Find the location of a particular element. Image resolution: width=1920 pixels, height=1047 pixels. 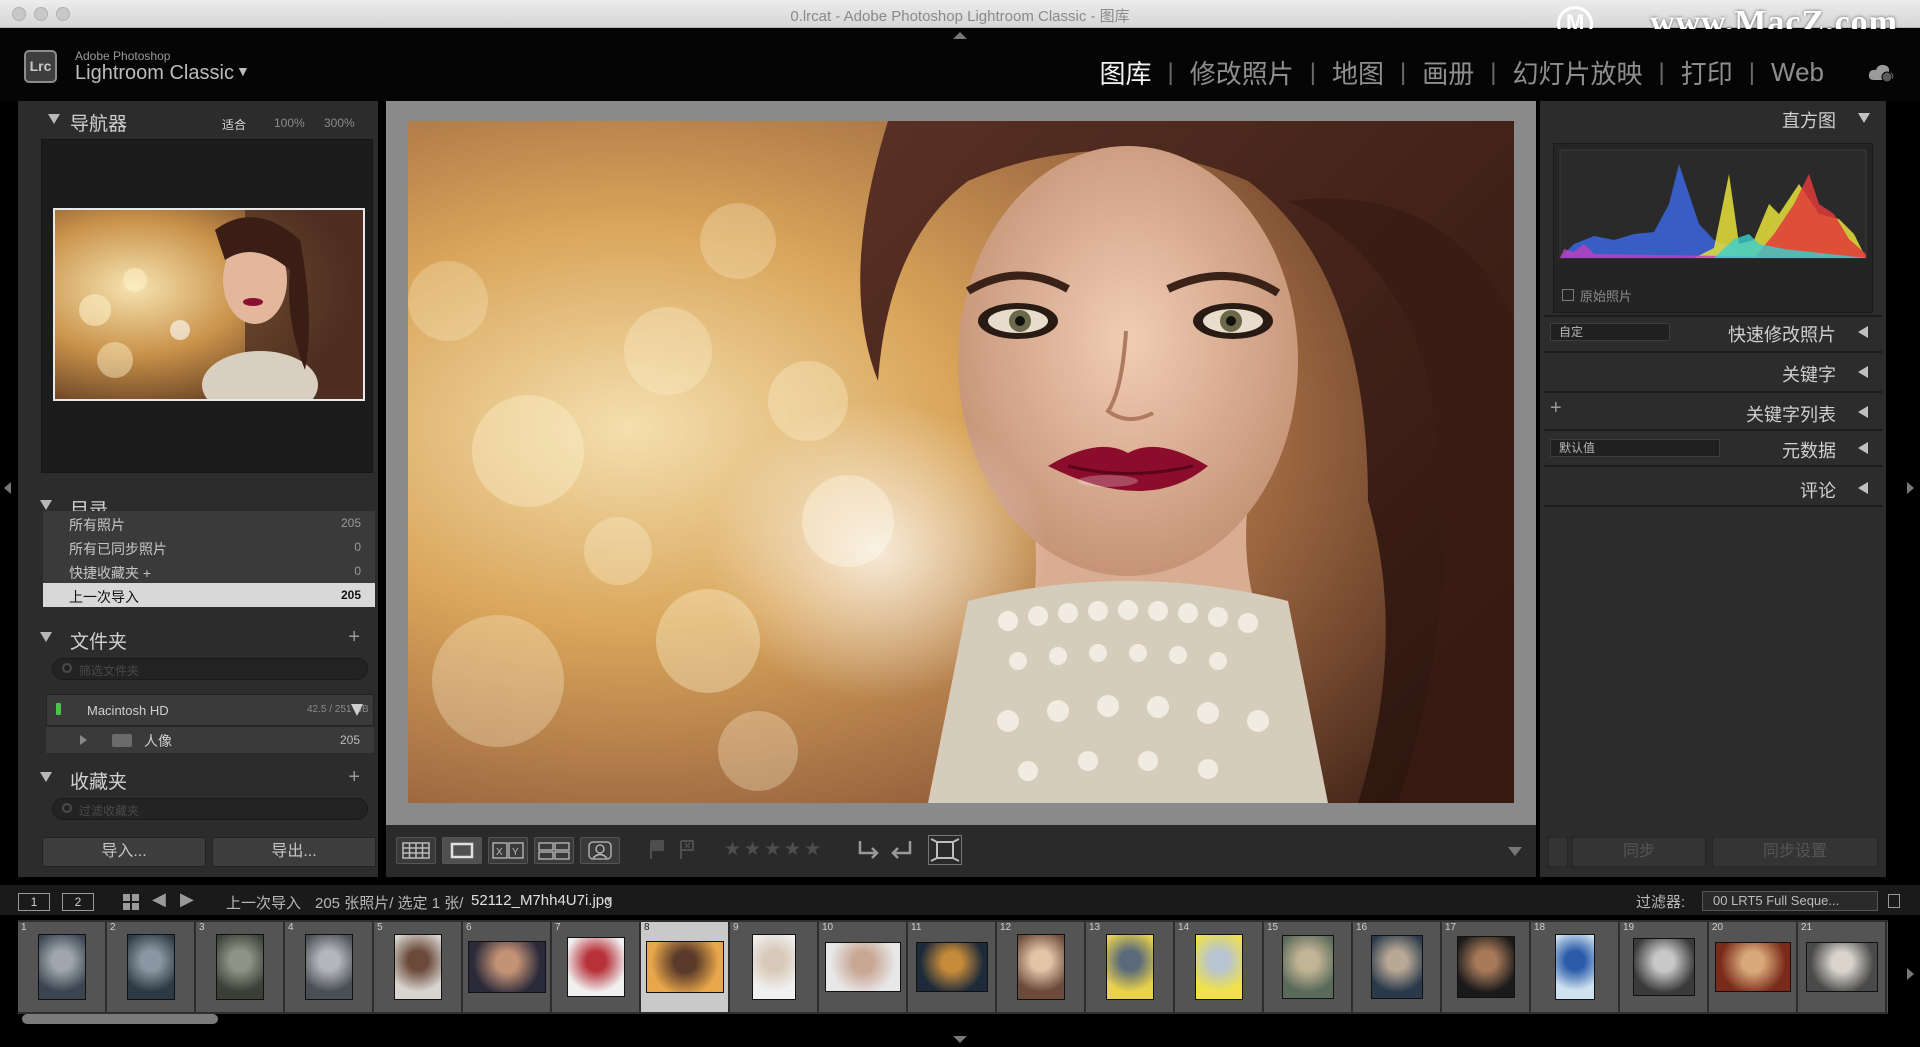

filmstrip-thumbnail: 1 is located at coordinates (62, 967).